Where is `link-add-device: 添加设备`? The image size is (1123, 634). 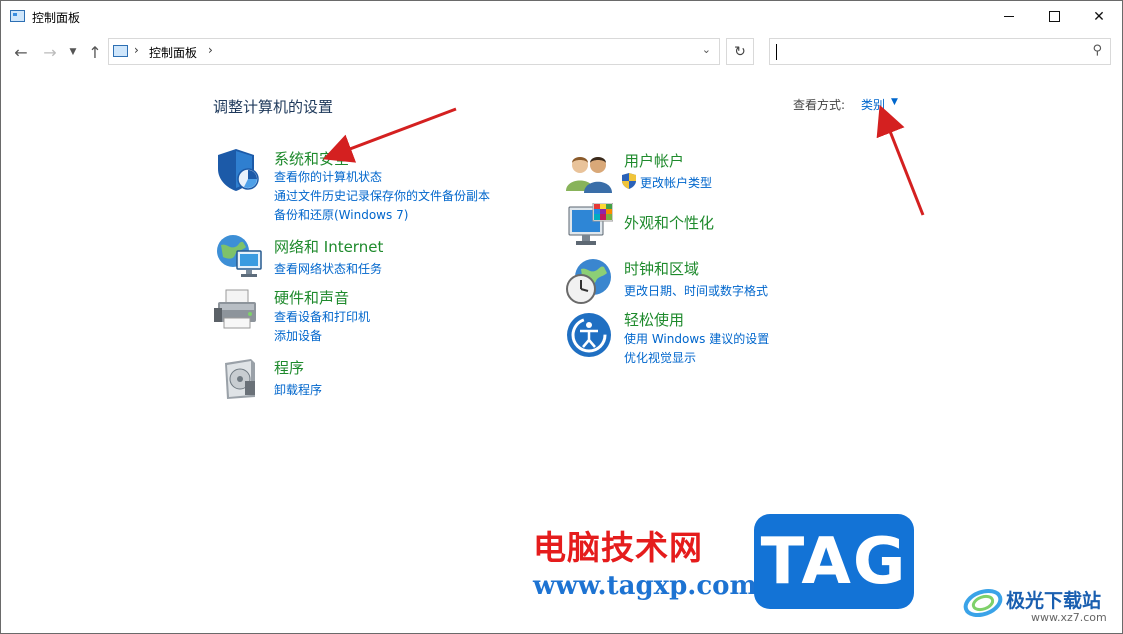
link-add-device: 添加设备 is located at coordinates (298, 335).